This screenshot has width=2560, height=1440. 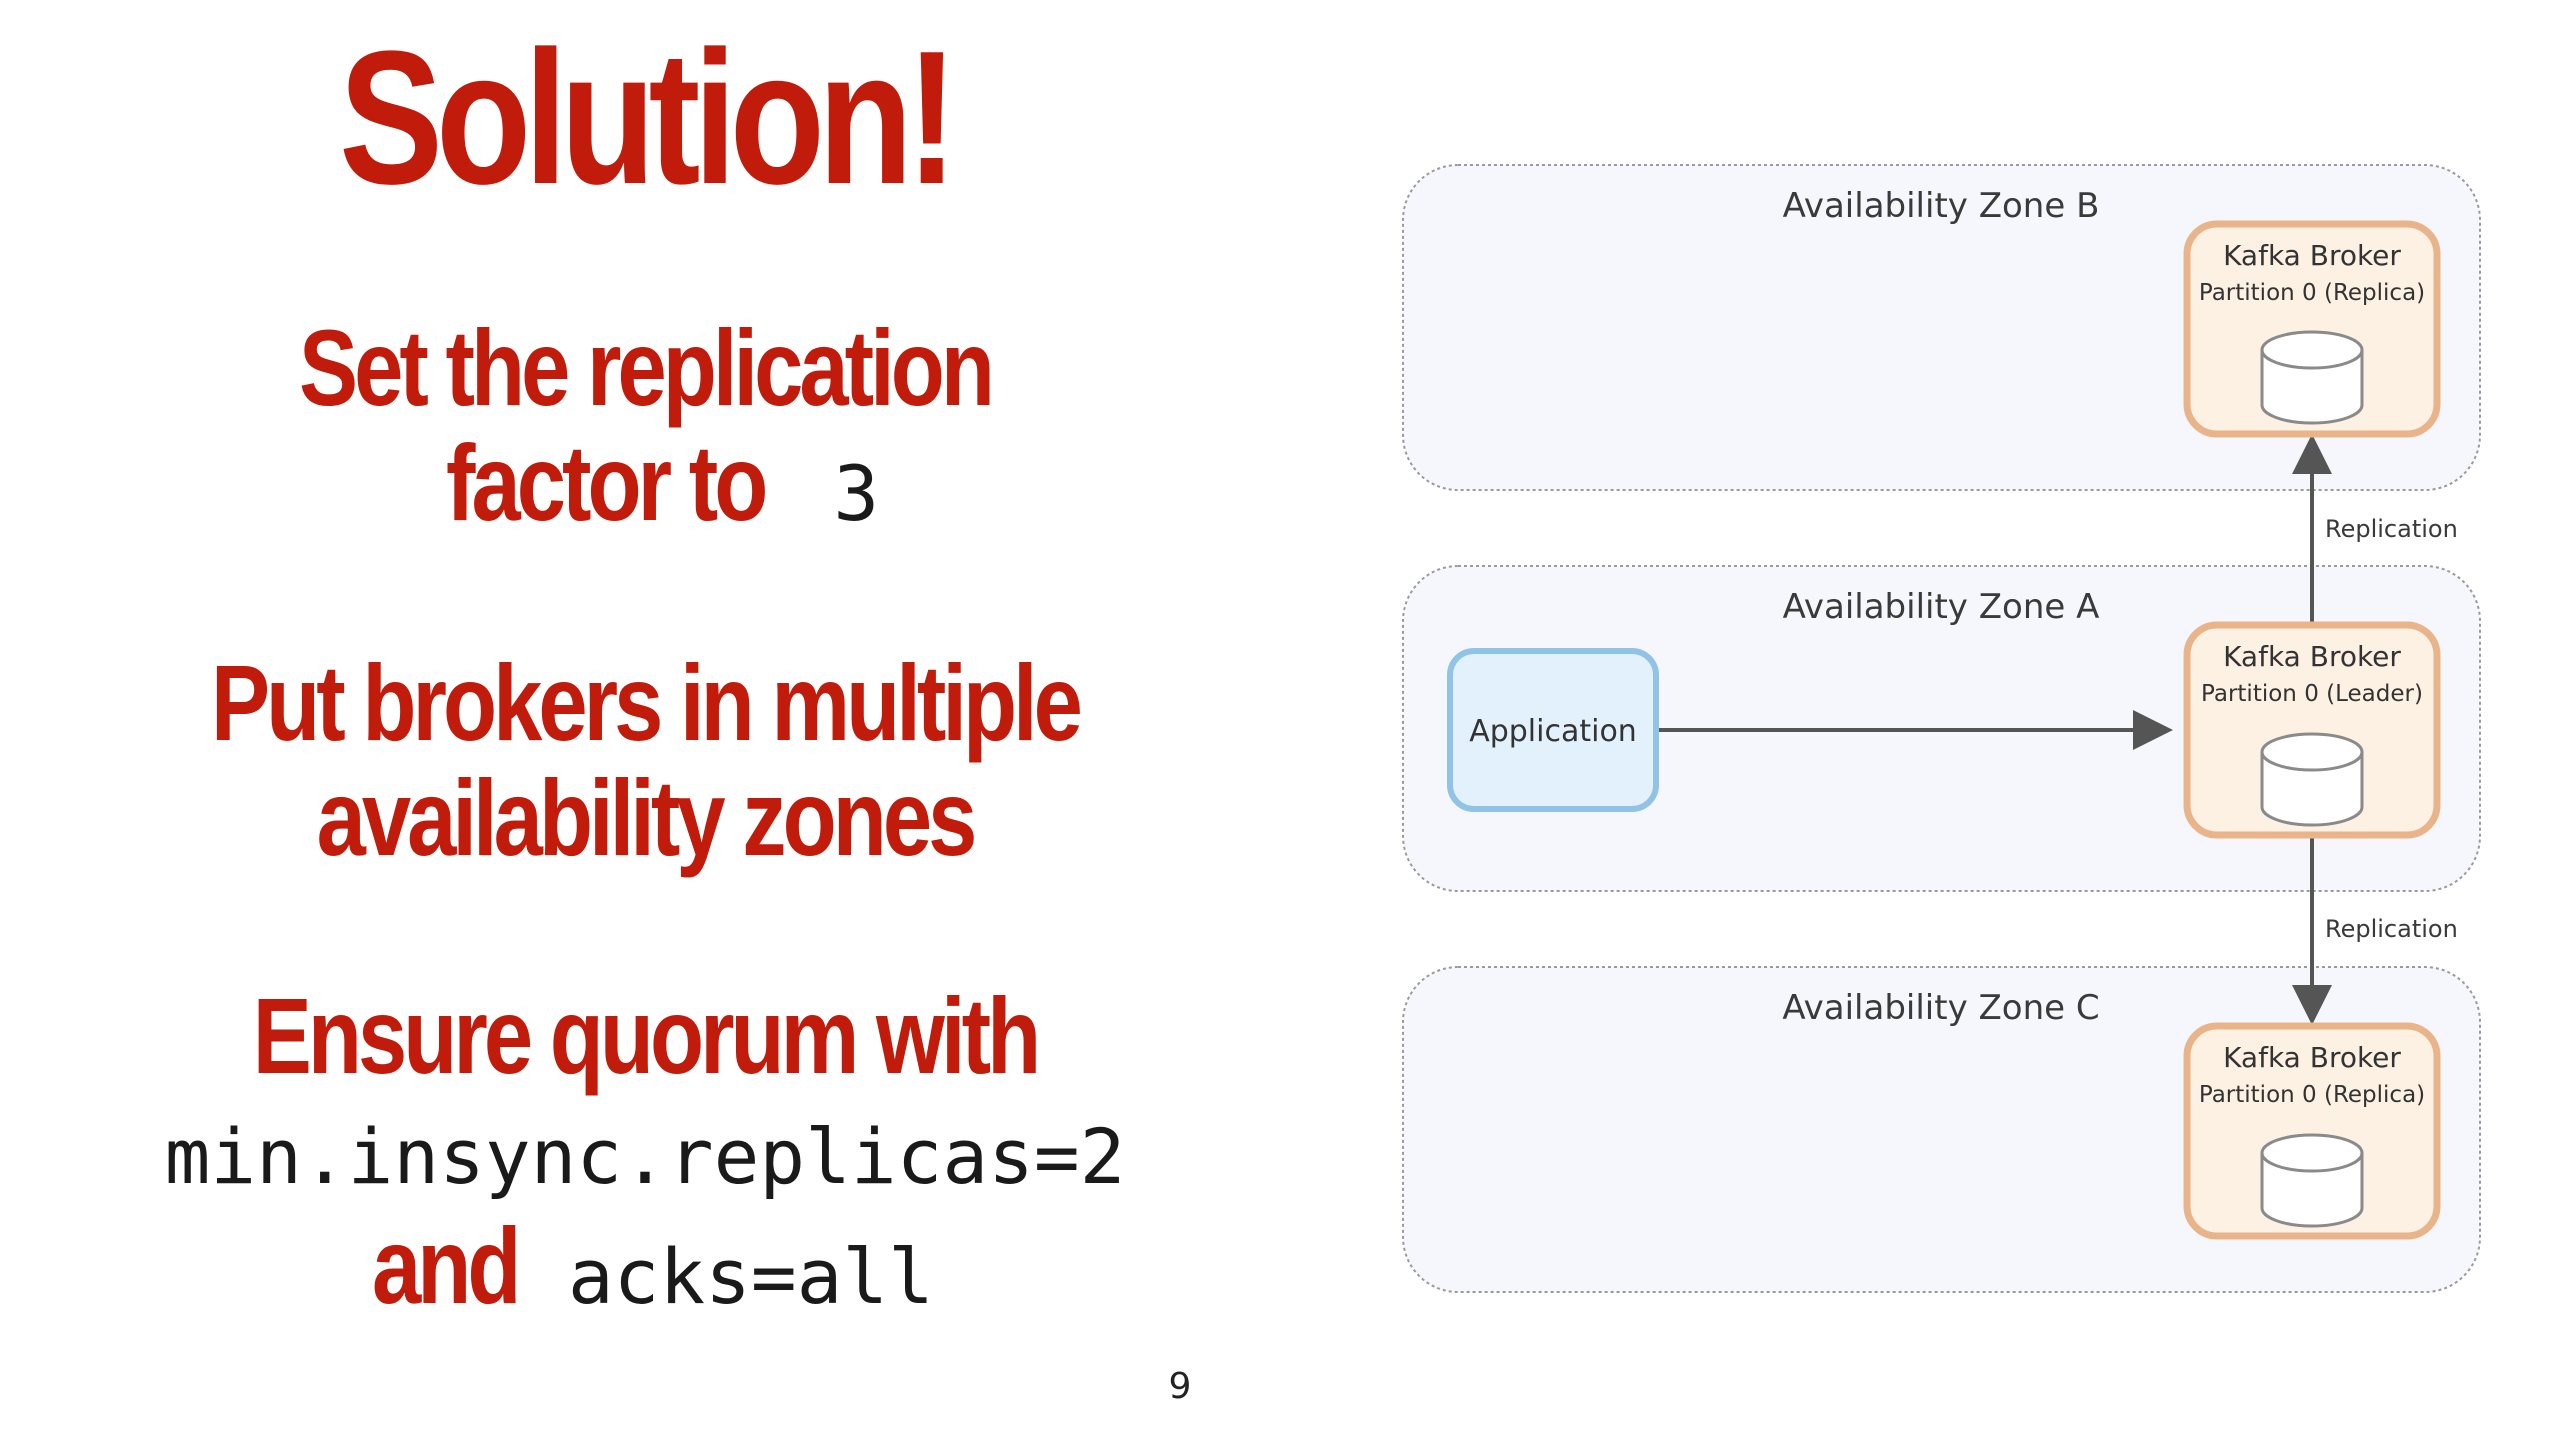 What do you see at coordinates (2312, 694) in the screenshot?
I see `broker-a-subtitle: Partition 0 (Leader)` at bounding box center [2312, 694].